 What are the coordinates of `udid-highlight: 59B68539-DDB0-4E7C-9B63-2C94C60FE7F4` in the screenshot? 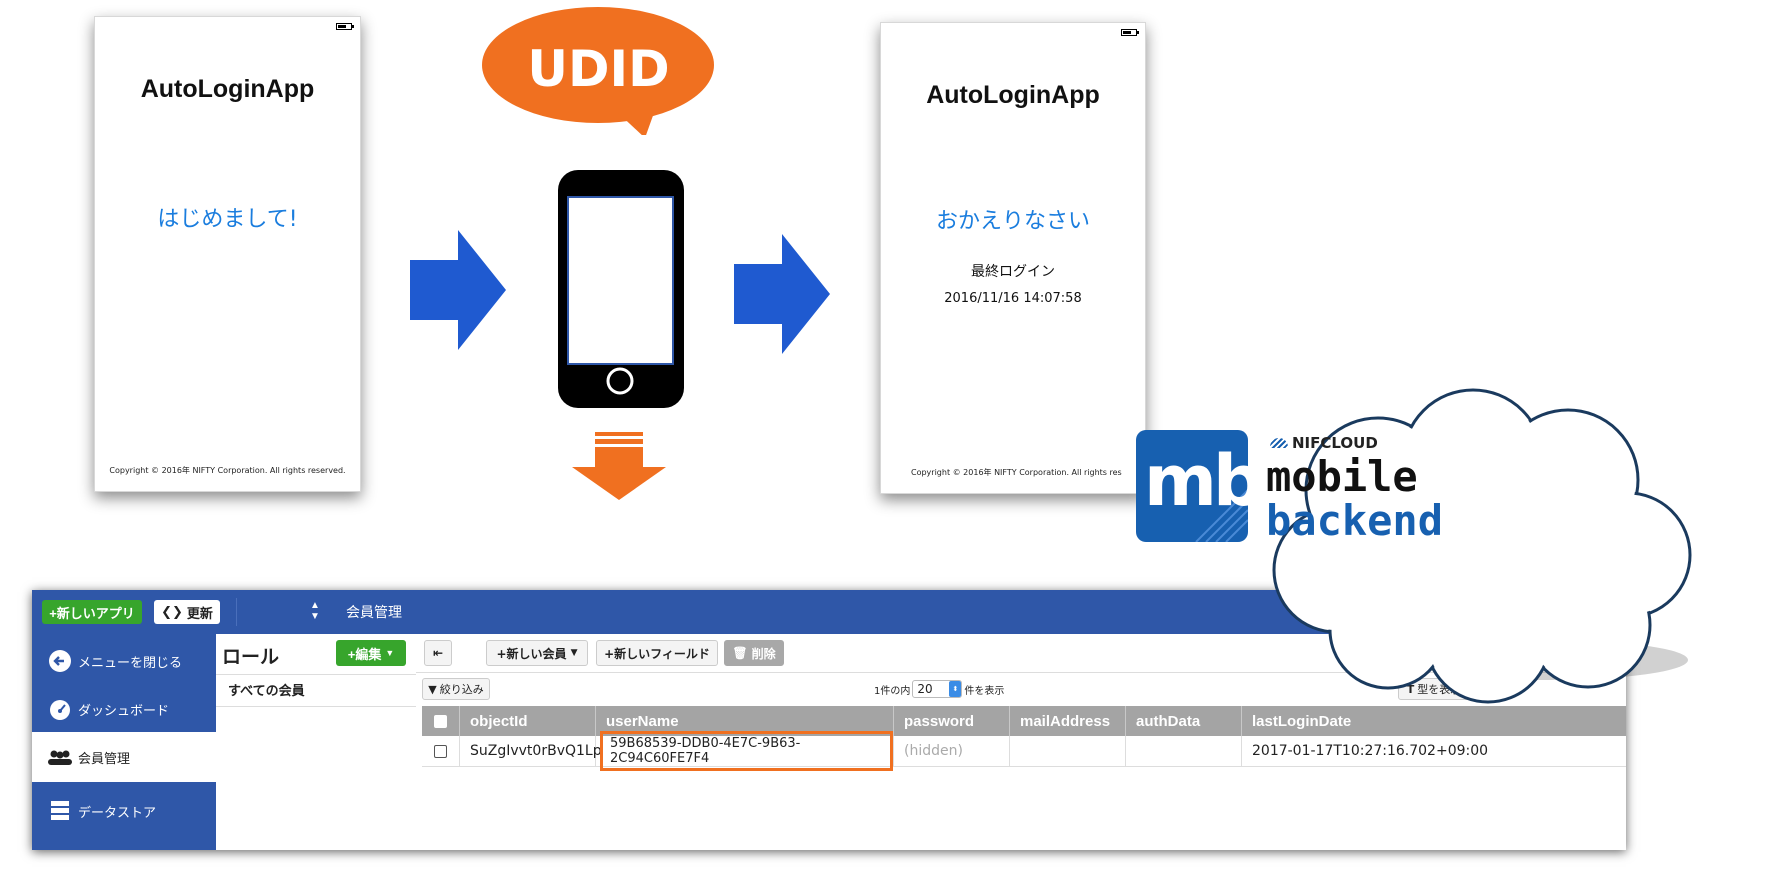 It's located at (746, 751).